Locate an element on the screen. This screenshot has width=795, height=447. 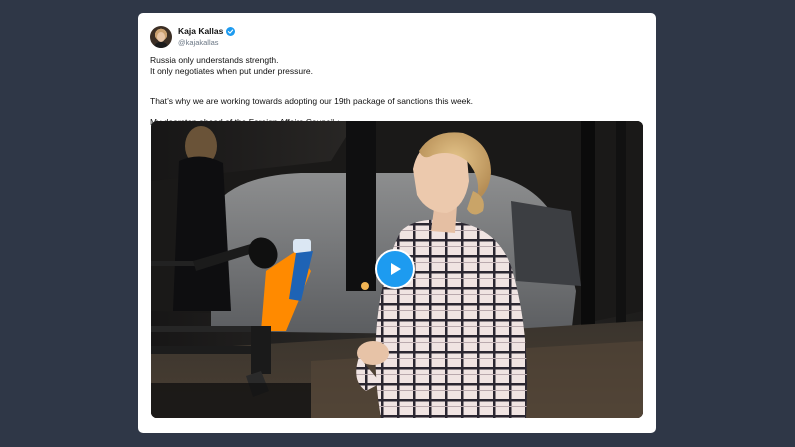
avatar-face is located at coordinates (161, 37).